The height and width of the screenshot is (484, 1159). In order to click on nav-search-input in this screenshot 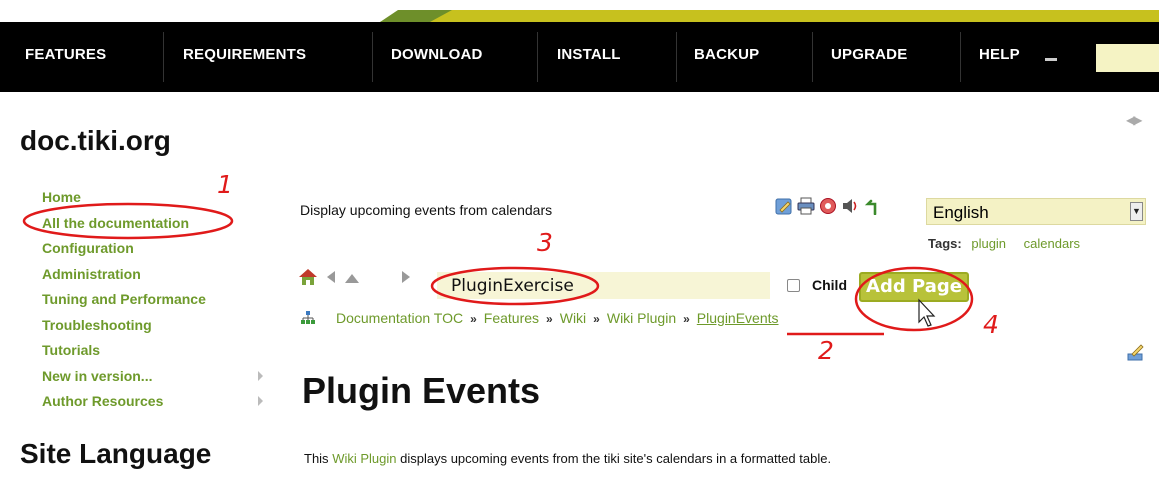, I will do `click(1127, 58)`.